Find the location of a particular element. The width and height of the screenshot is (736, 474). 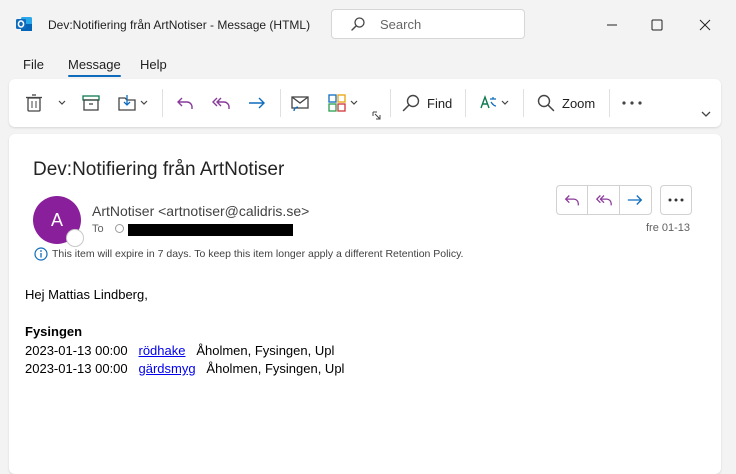

info-icon is located at coordinates (41, 254).